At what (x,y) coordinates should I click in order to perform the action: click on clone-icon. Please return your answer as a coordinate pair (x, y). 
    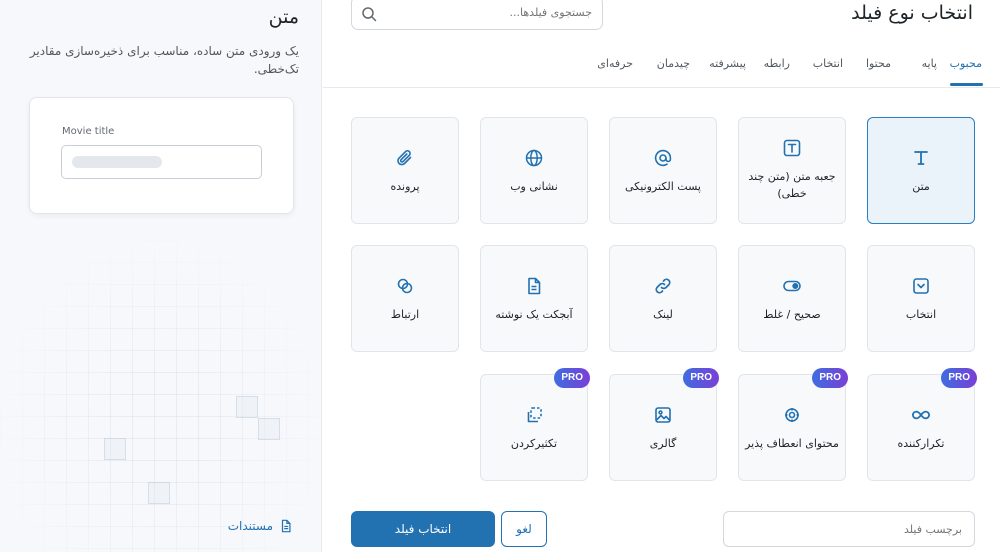
    Looking at the image, I should click on (534, 415).